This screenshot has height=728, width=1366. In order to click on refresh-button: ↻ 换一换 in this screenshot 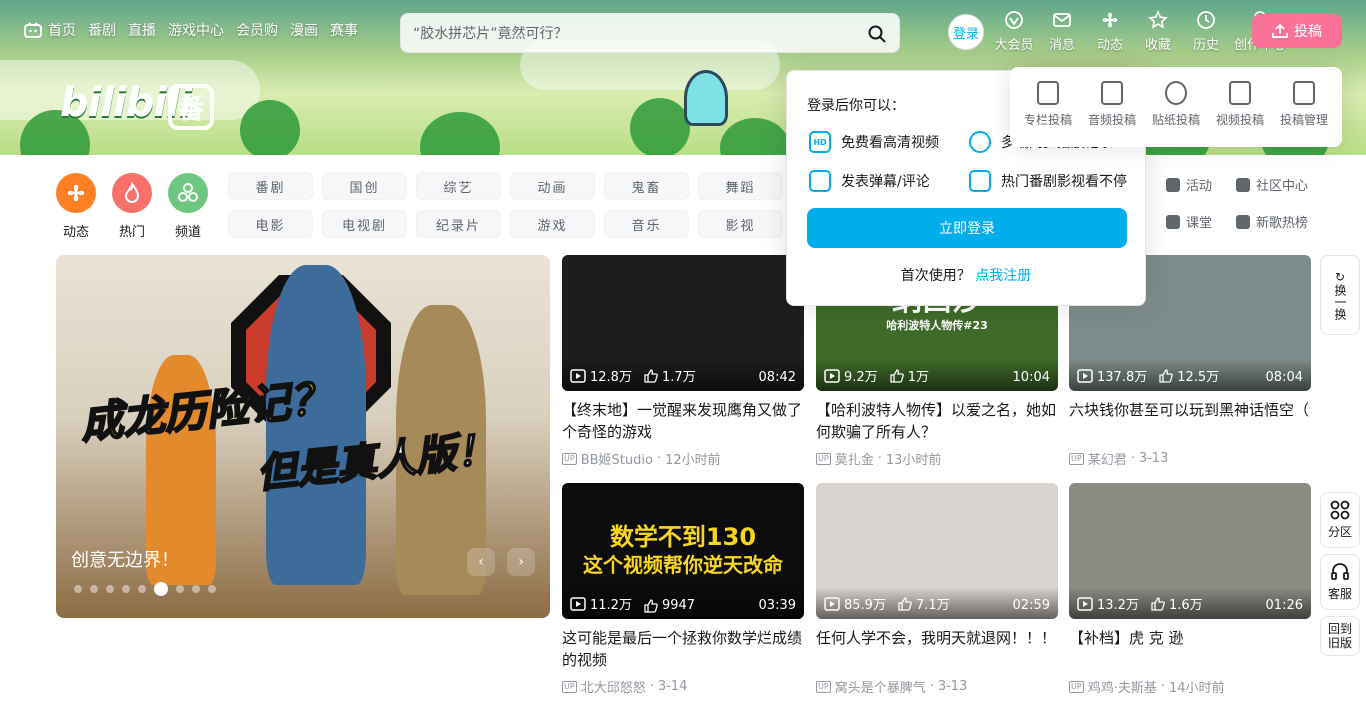, I will do `click(1340, 295)`.